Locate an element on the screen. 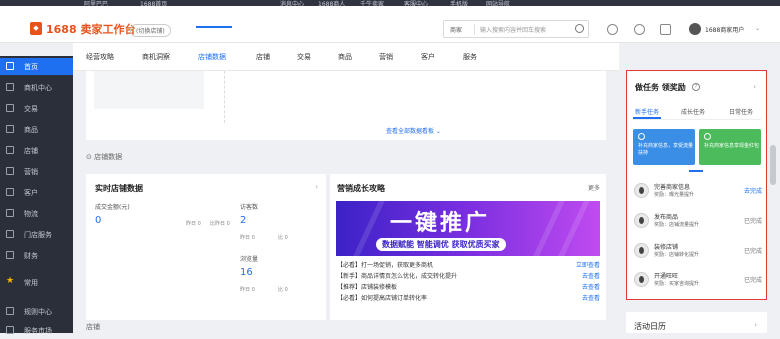 This screenshot has width=780, height=339. data-board-panel: 查看全部数据看板 ⌄ is located at coordinates (346, 105).